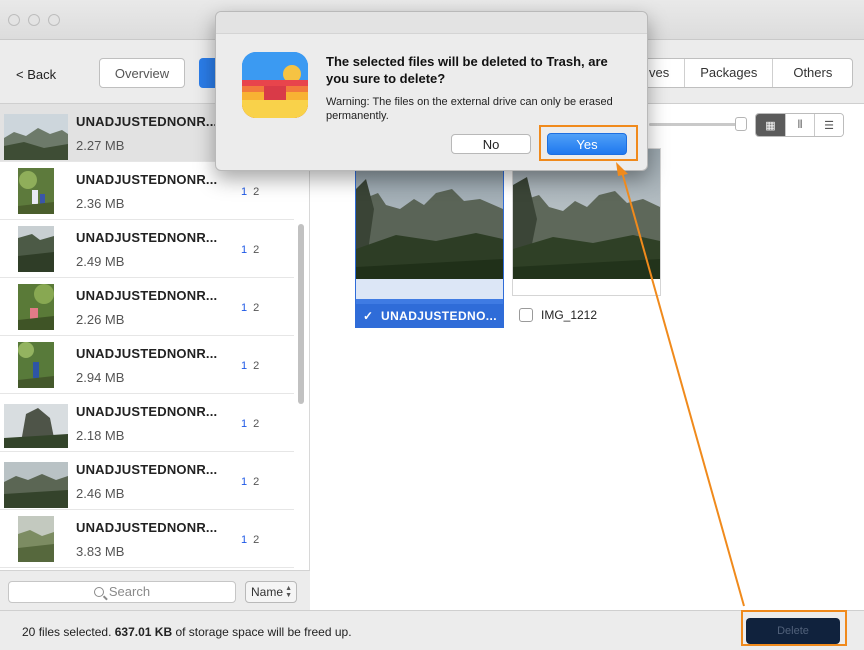 This screenshot has width=864, height=650. Describe the element at coordinates (36, 74) in the screenshot. I see `back-button: < Back` at that location.